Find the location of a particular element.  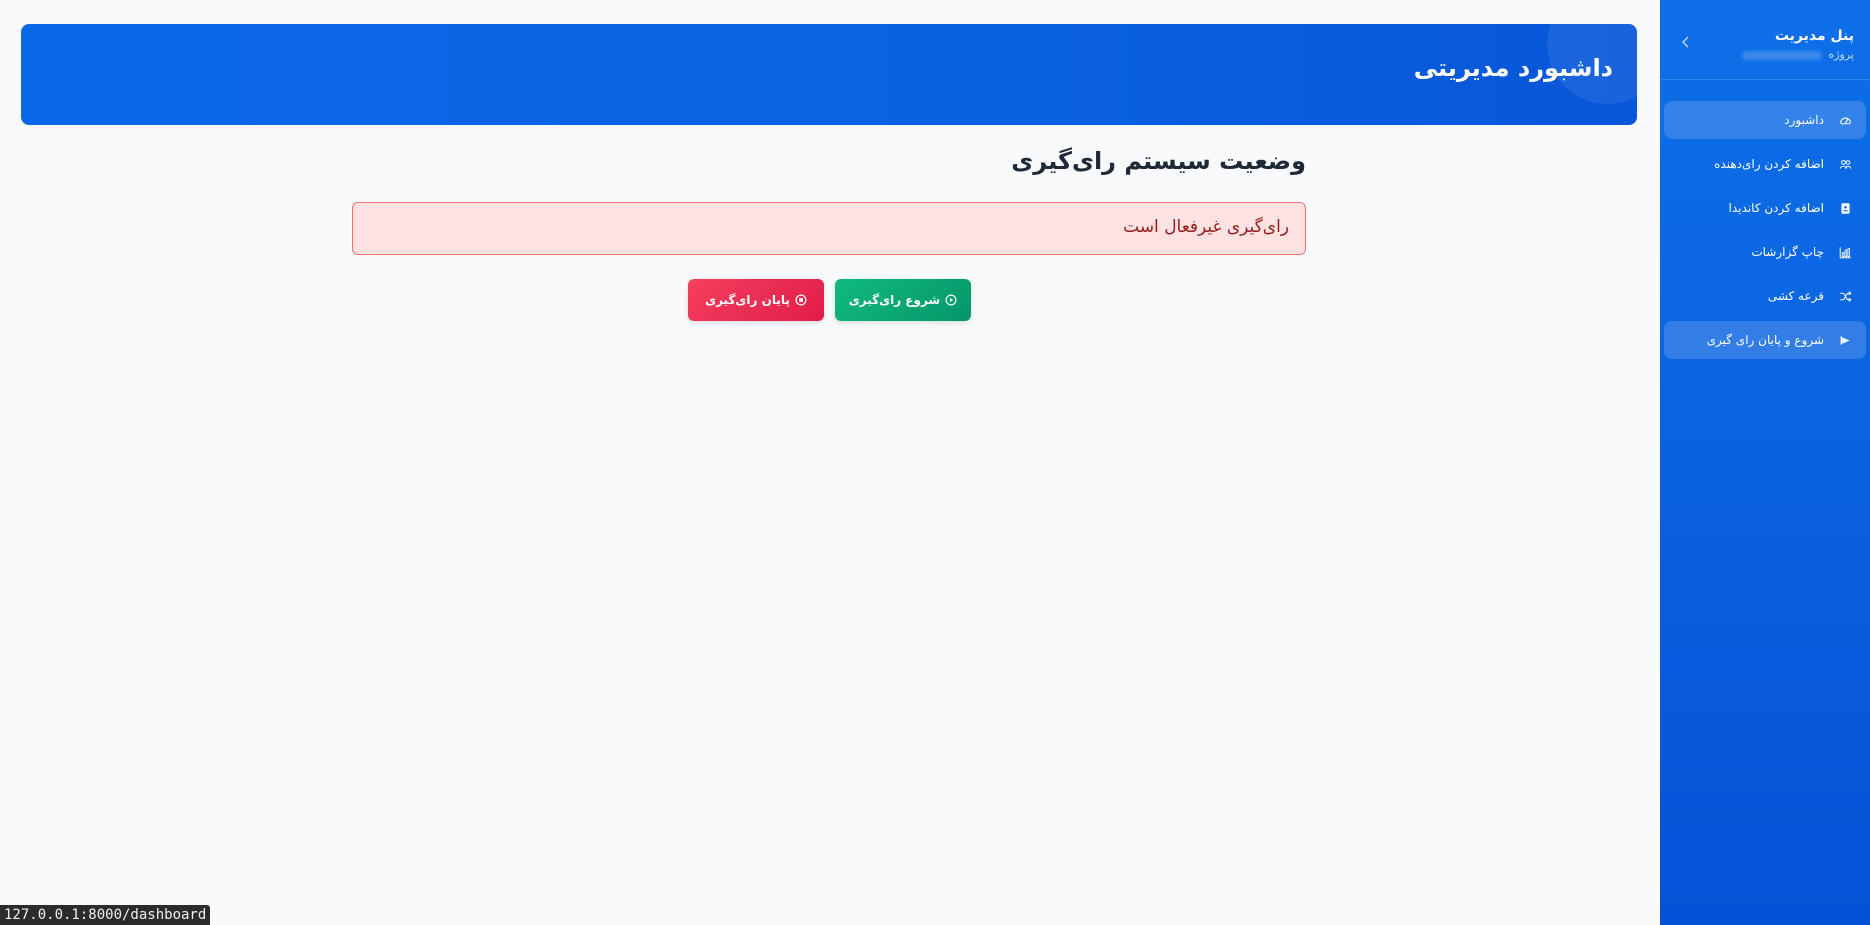

sidebar-item-reports: چاپ گزارشات is located at coordinates (1765, 252).